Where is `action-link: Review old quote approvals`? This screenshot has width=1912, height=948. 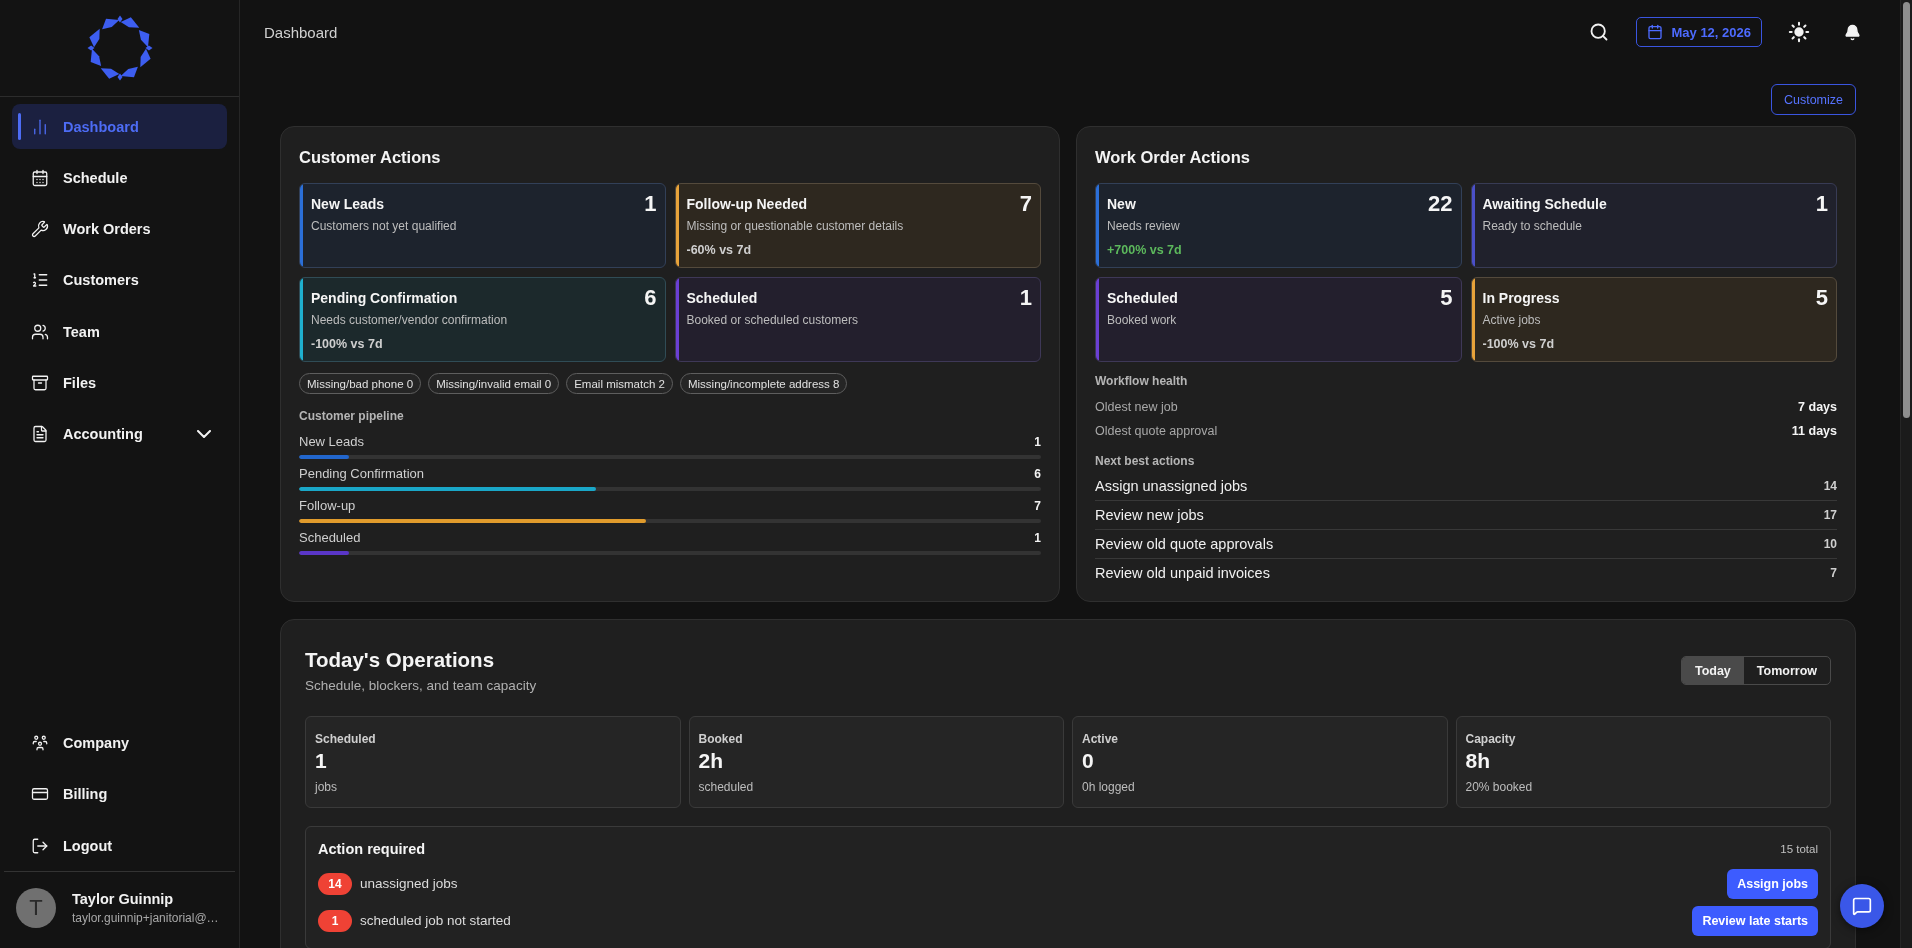
action-link: Review old quote approvals is located at coordinates (1184, 543).